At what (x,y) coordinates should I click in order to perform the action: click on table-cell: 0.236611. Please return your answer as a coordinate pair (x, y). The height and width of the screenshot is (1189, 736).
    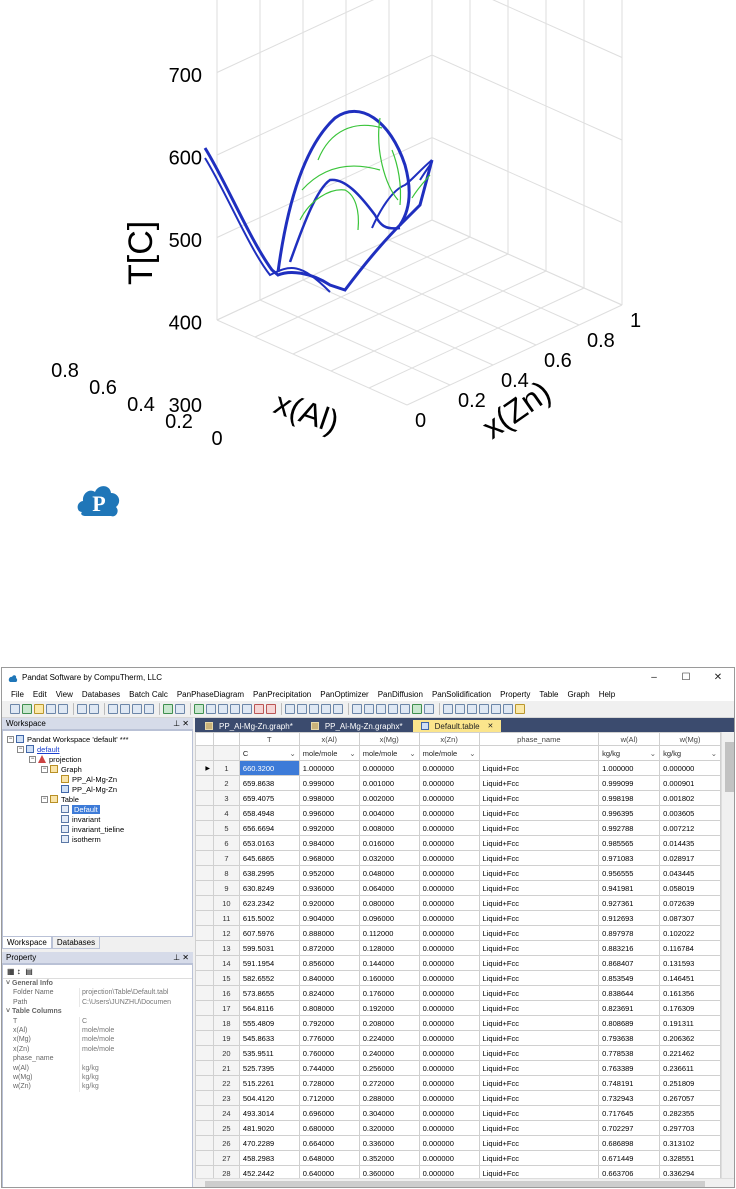
    Looking at the image, I should click on (690, 1068).